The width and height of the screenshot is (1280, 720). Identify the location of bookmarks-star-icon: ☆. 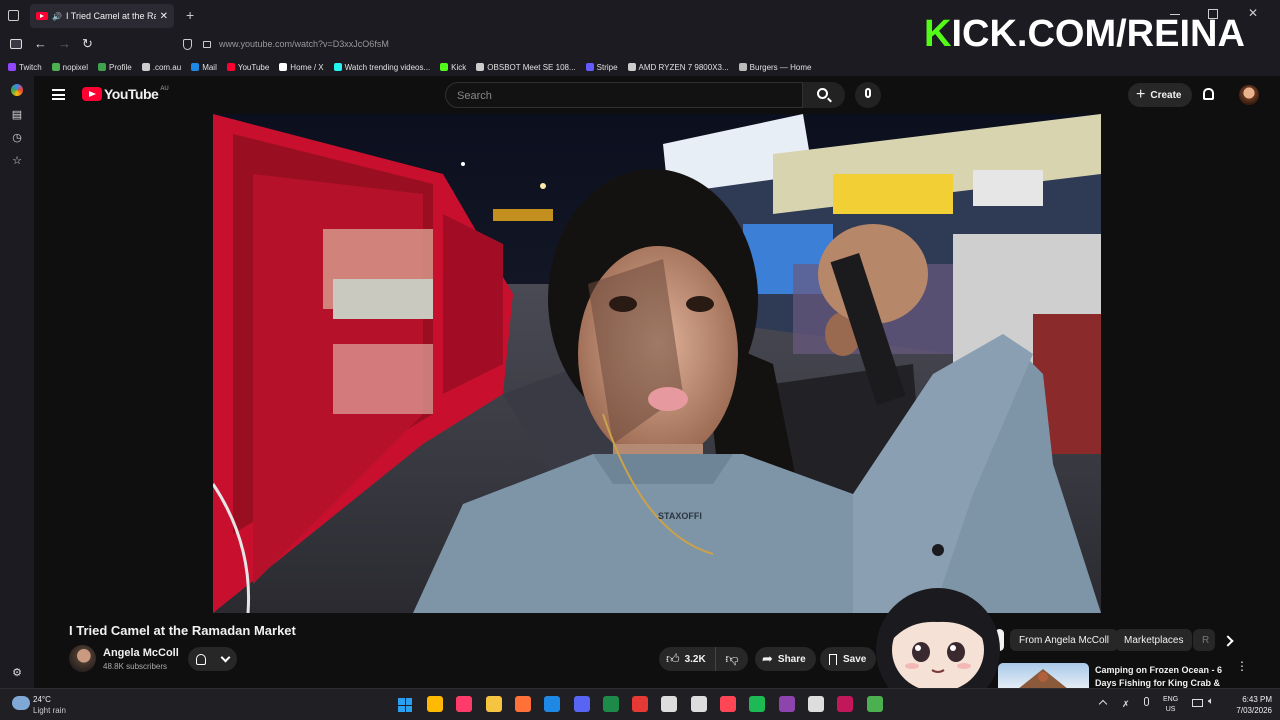
(17, 161).